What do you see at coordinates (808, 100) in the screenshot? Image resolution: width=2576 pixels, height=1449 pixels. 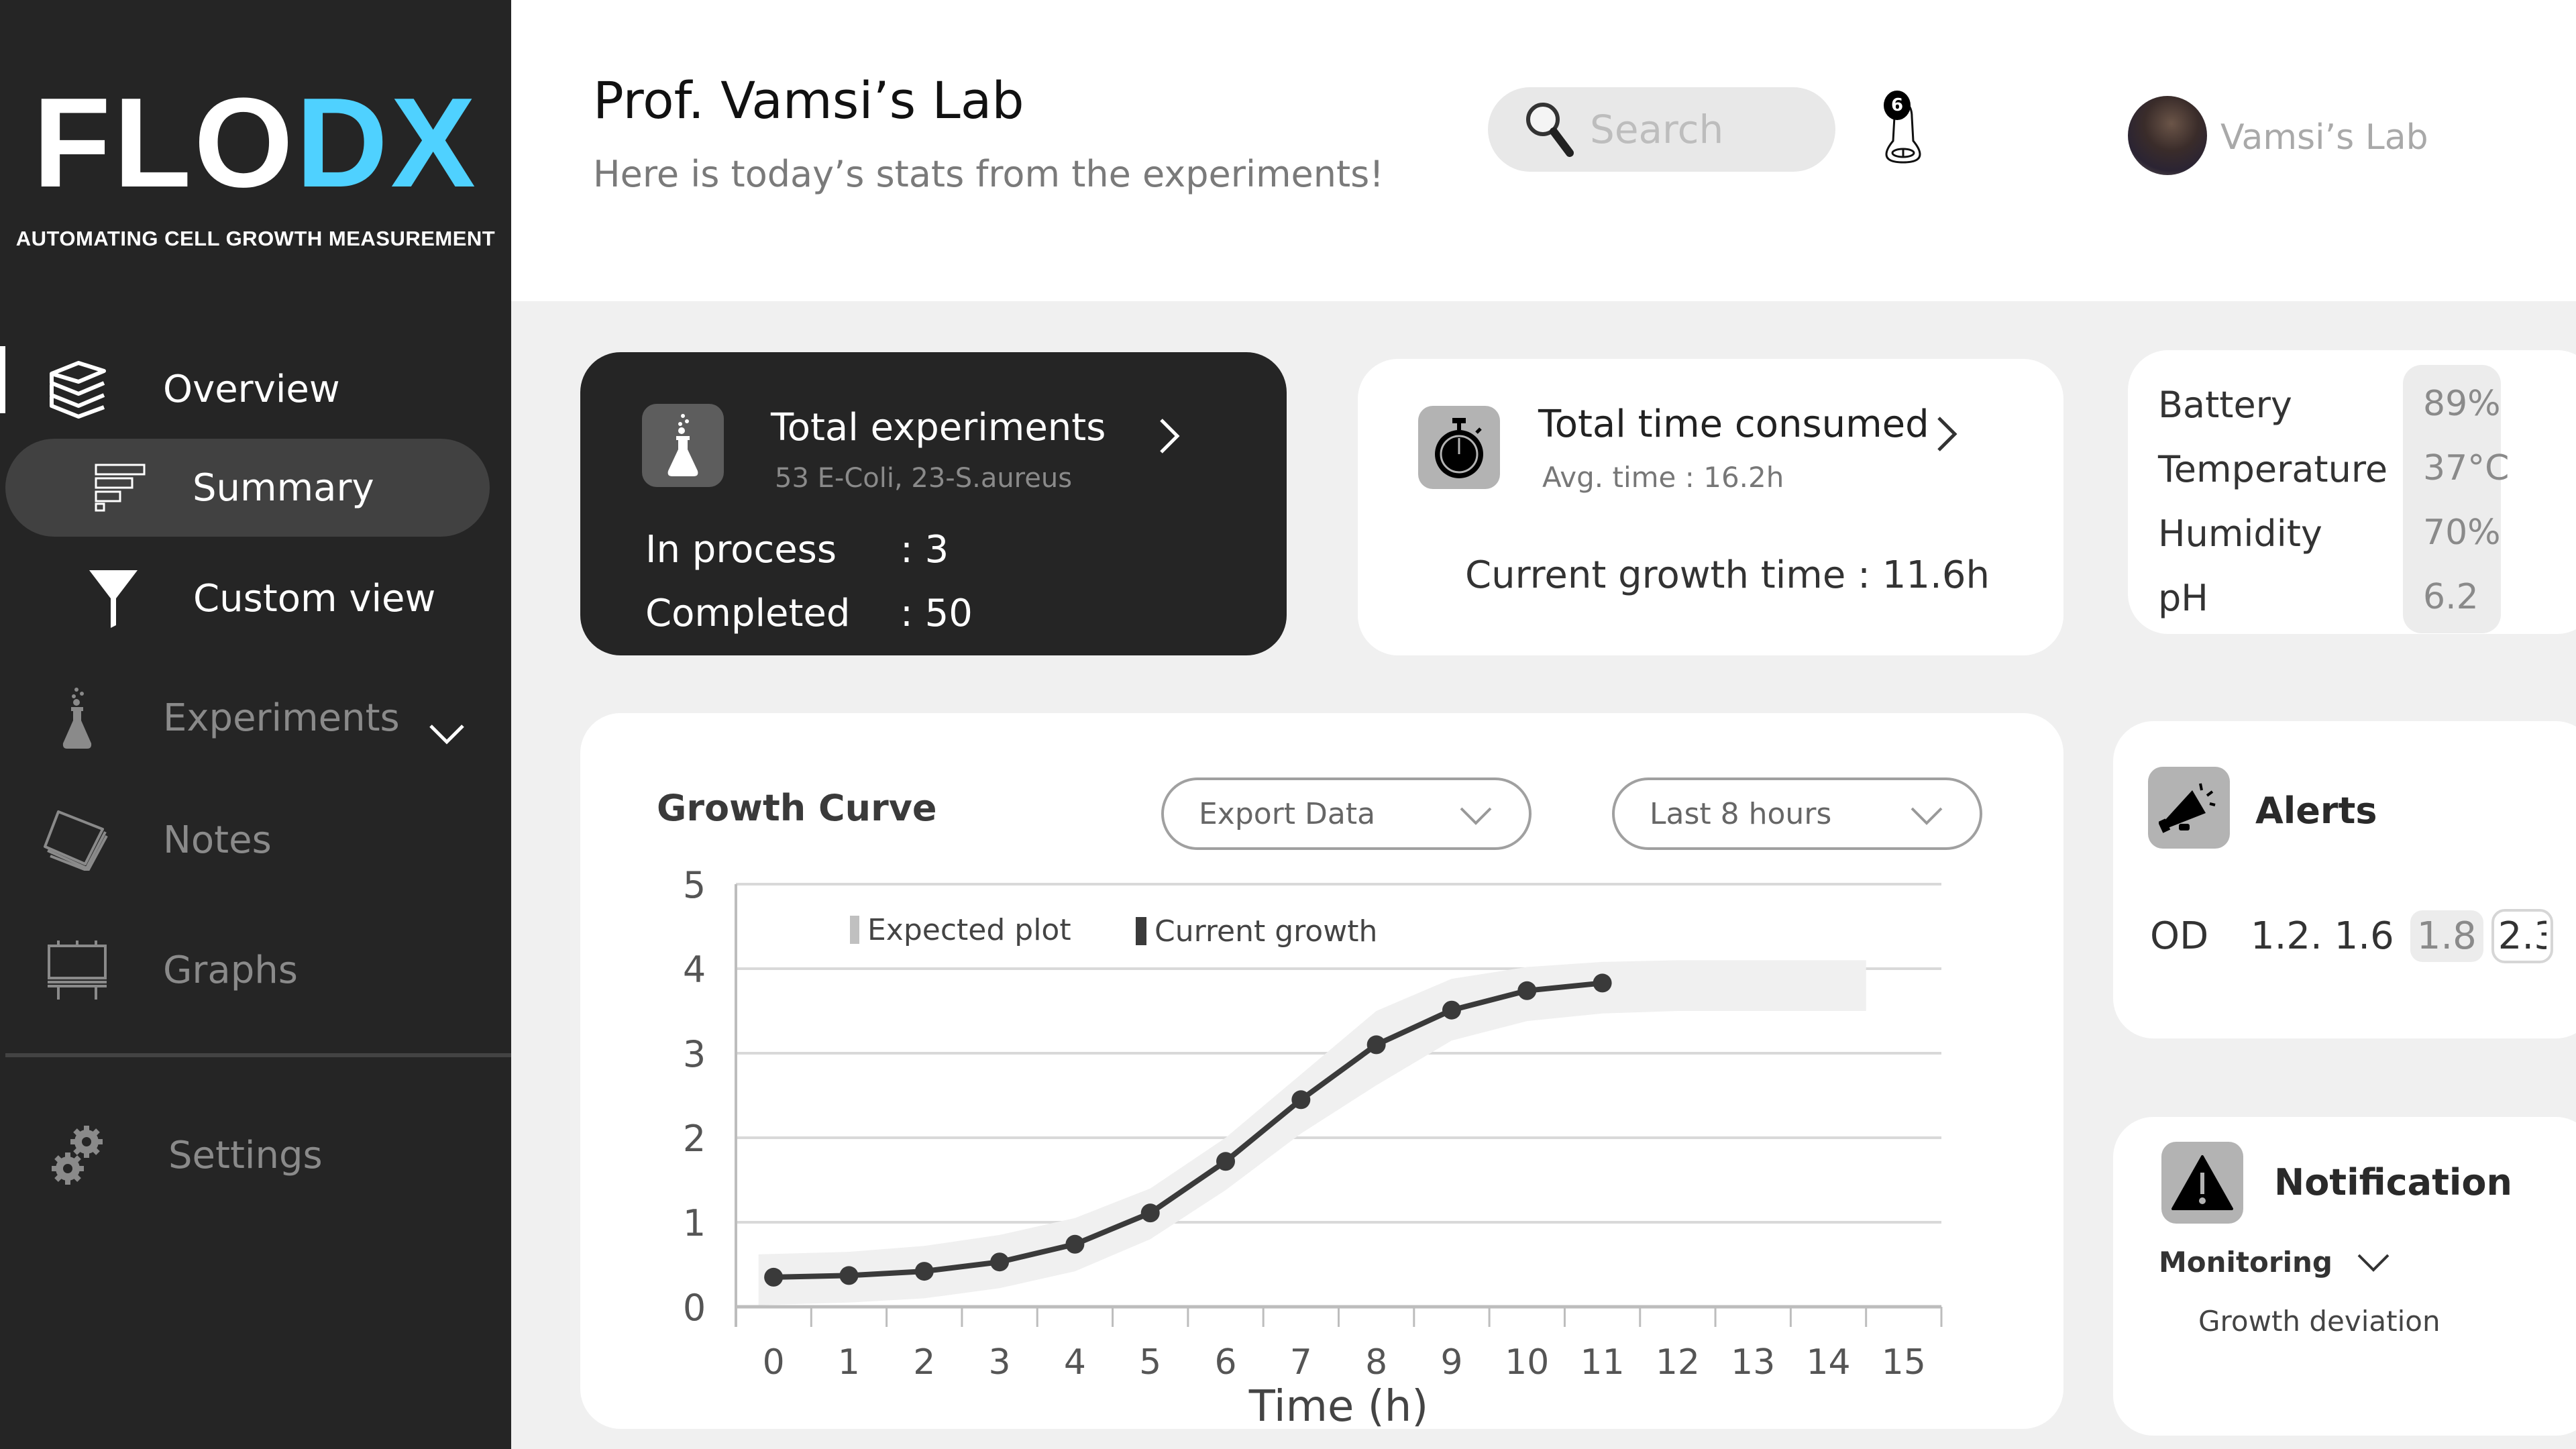 I see `page-title: Prof. Vamsi’s Lab` at bounding box center [808, 100].